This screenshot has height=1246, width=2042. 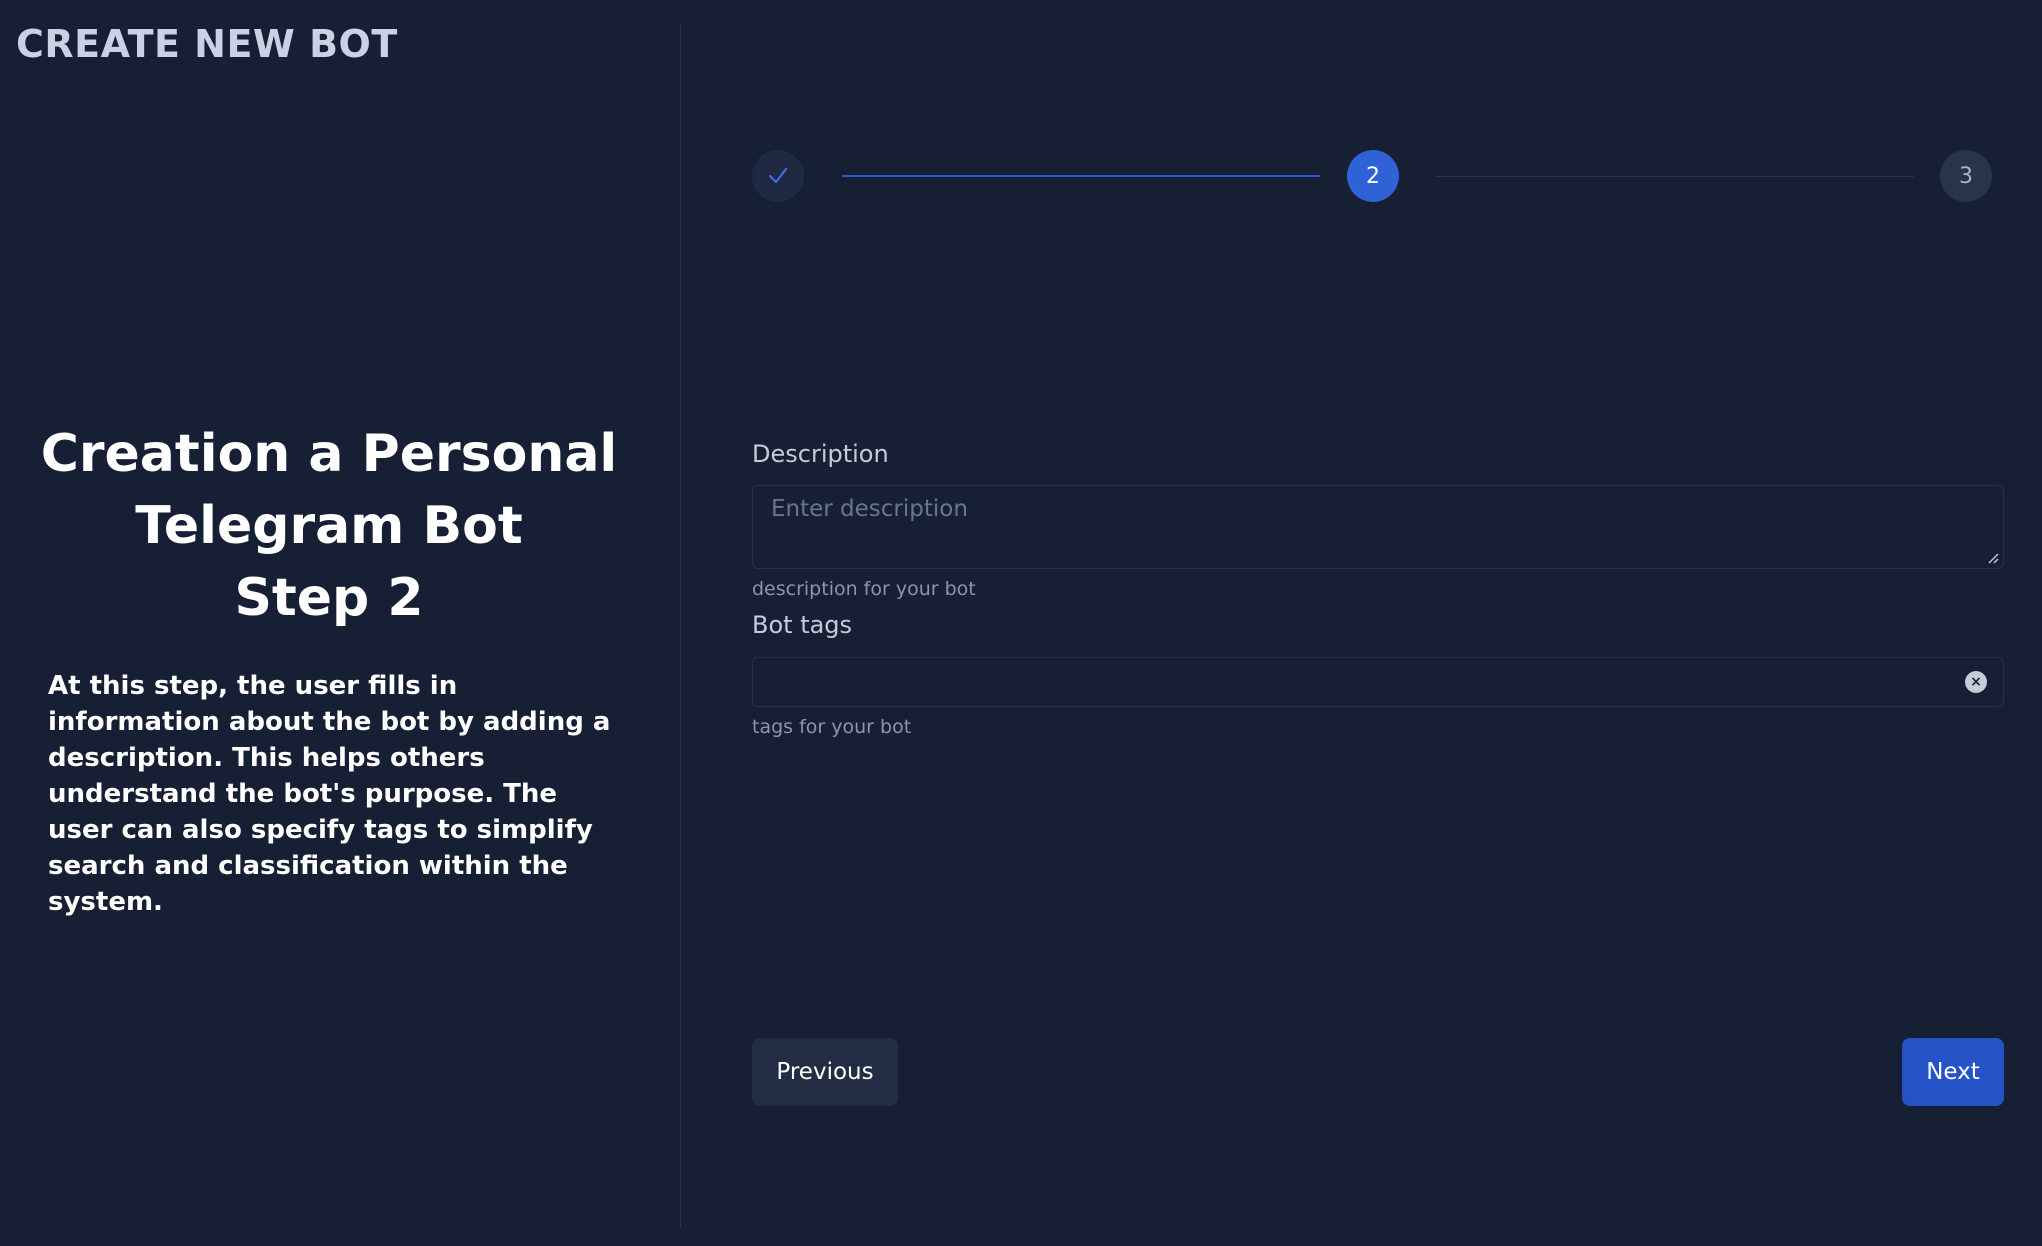 I want to click on stepper: 2 3, so click(x=1372, y=176).